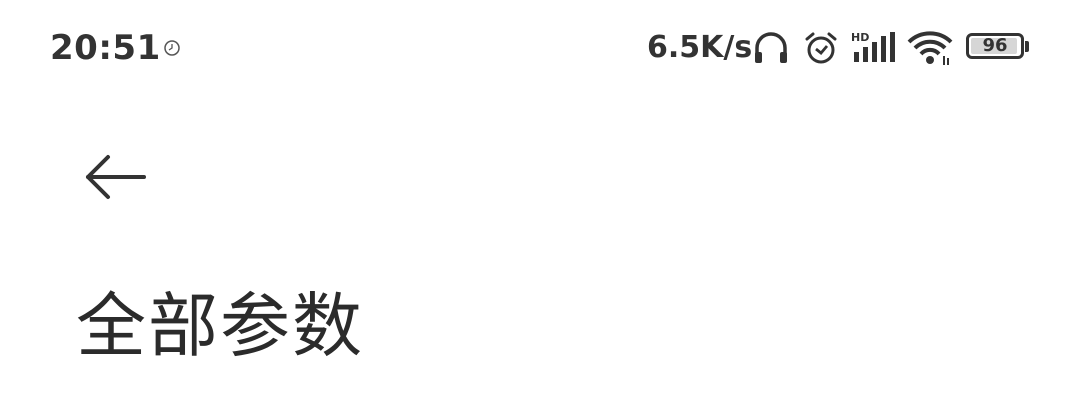 This screenshot has height=414, width=1080. Describe the element at coordinates (700, 47) in the screenshot. I see `network-speed: 6.5K/s` at that location.